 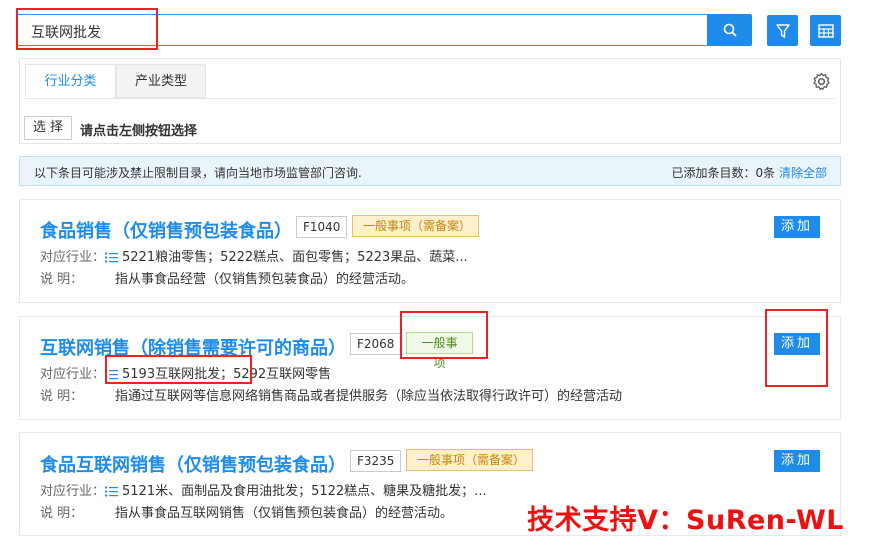 What do you see at coordinates (723, 173) in the screenshot?
I see `added-count-text: 已添加条目数：0条` at bounding box center [723, 173].